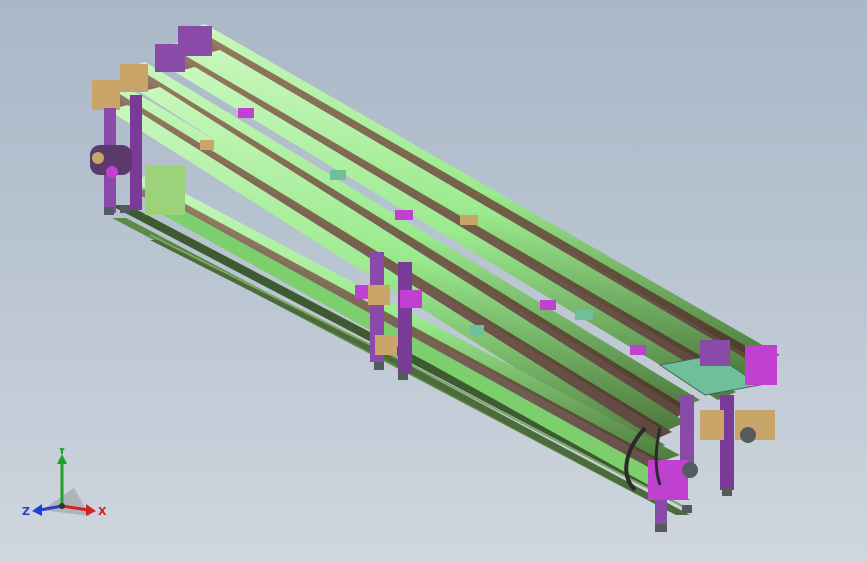 Image resolution: width=867 pixels, height=562 pixels. I want to click on z-axis-label: Z, so click(26, 511).